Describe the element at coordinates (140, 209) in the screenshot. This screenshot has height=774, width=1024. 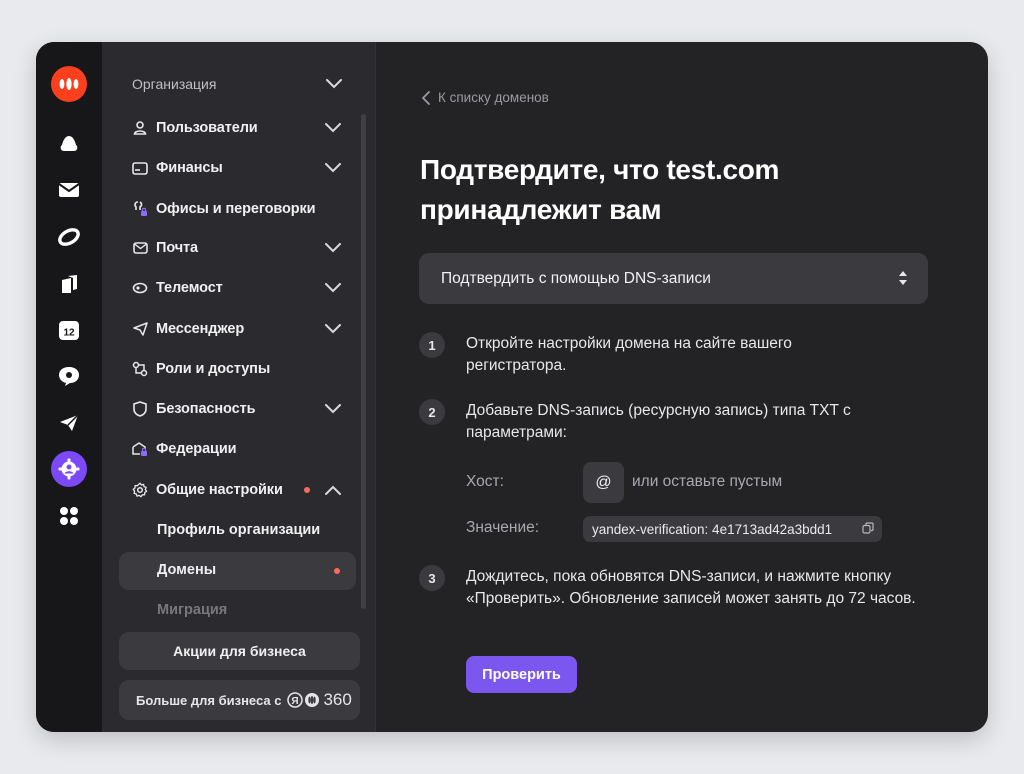
I see `office-lock-icon` at that location.